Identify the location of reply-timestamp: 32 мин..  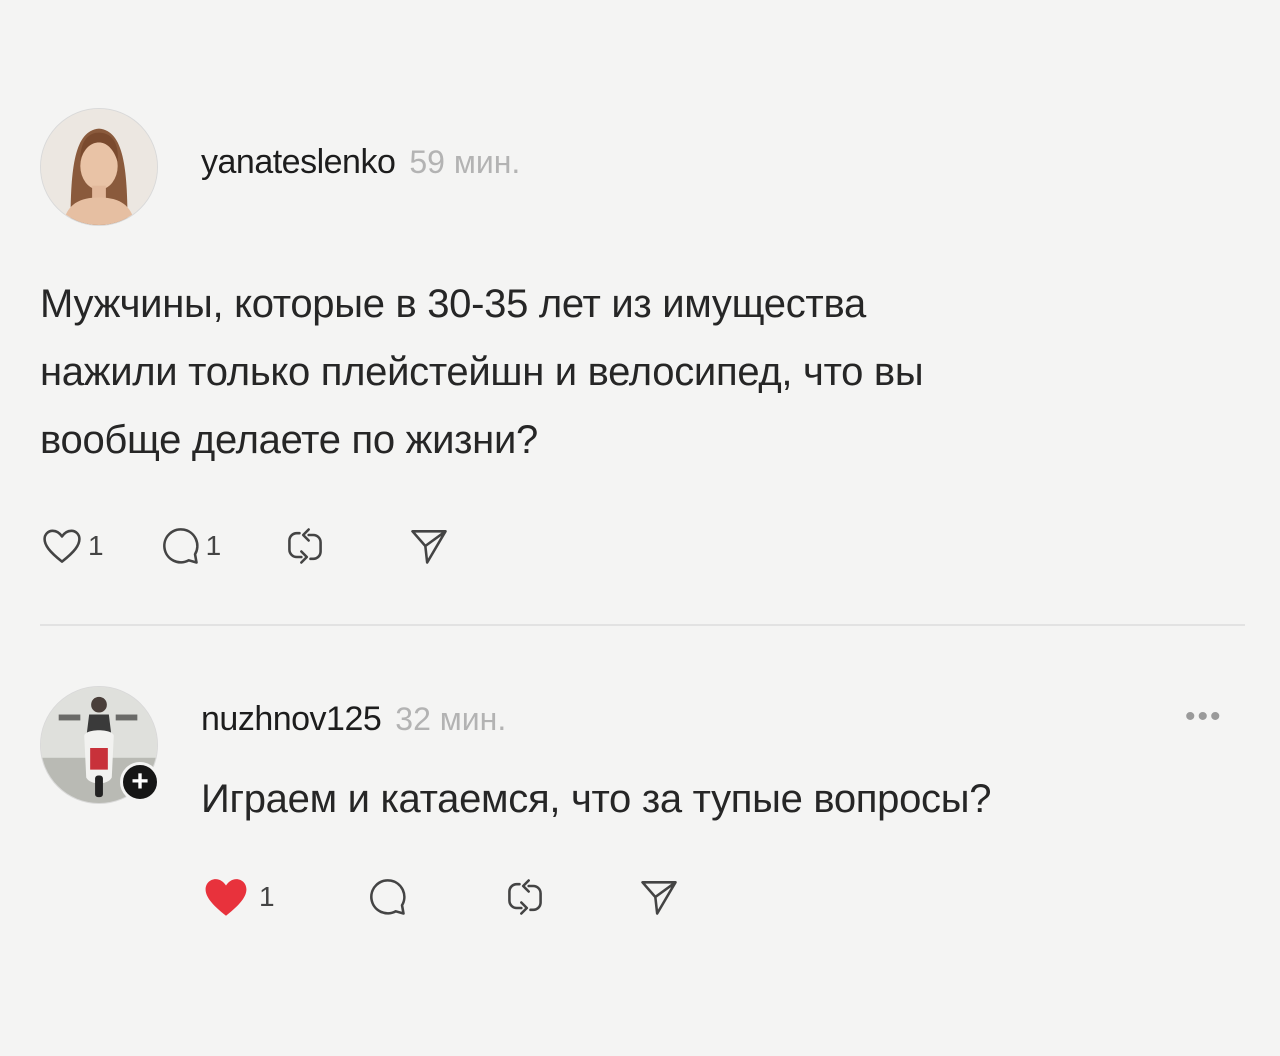
(451, 719).